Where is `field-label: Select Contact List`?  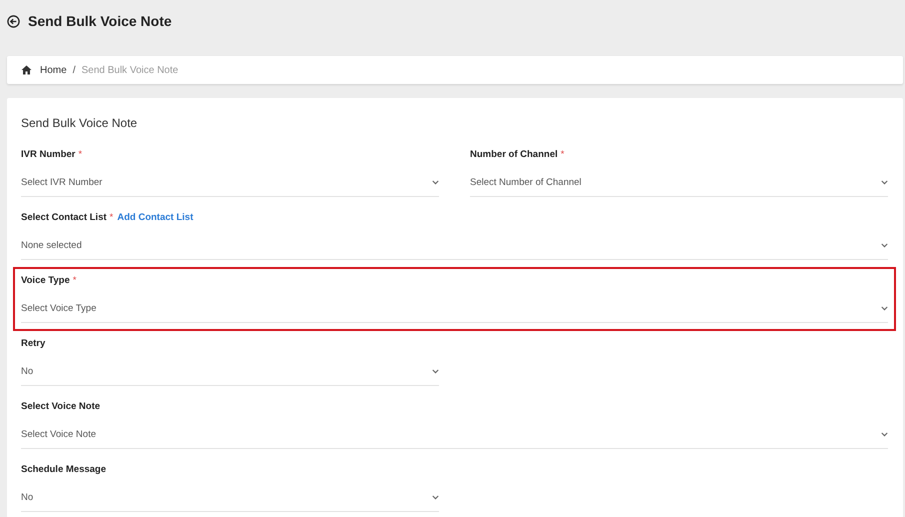
field-label: Select Contact List is located at coordinates (64, 217).